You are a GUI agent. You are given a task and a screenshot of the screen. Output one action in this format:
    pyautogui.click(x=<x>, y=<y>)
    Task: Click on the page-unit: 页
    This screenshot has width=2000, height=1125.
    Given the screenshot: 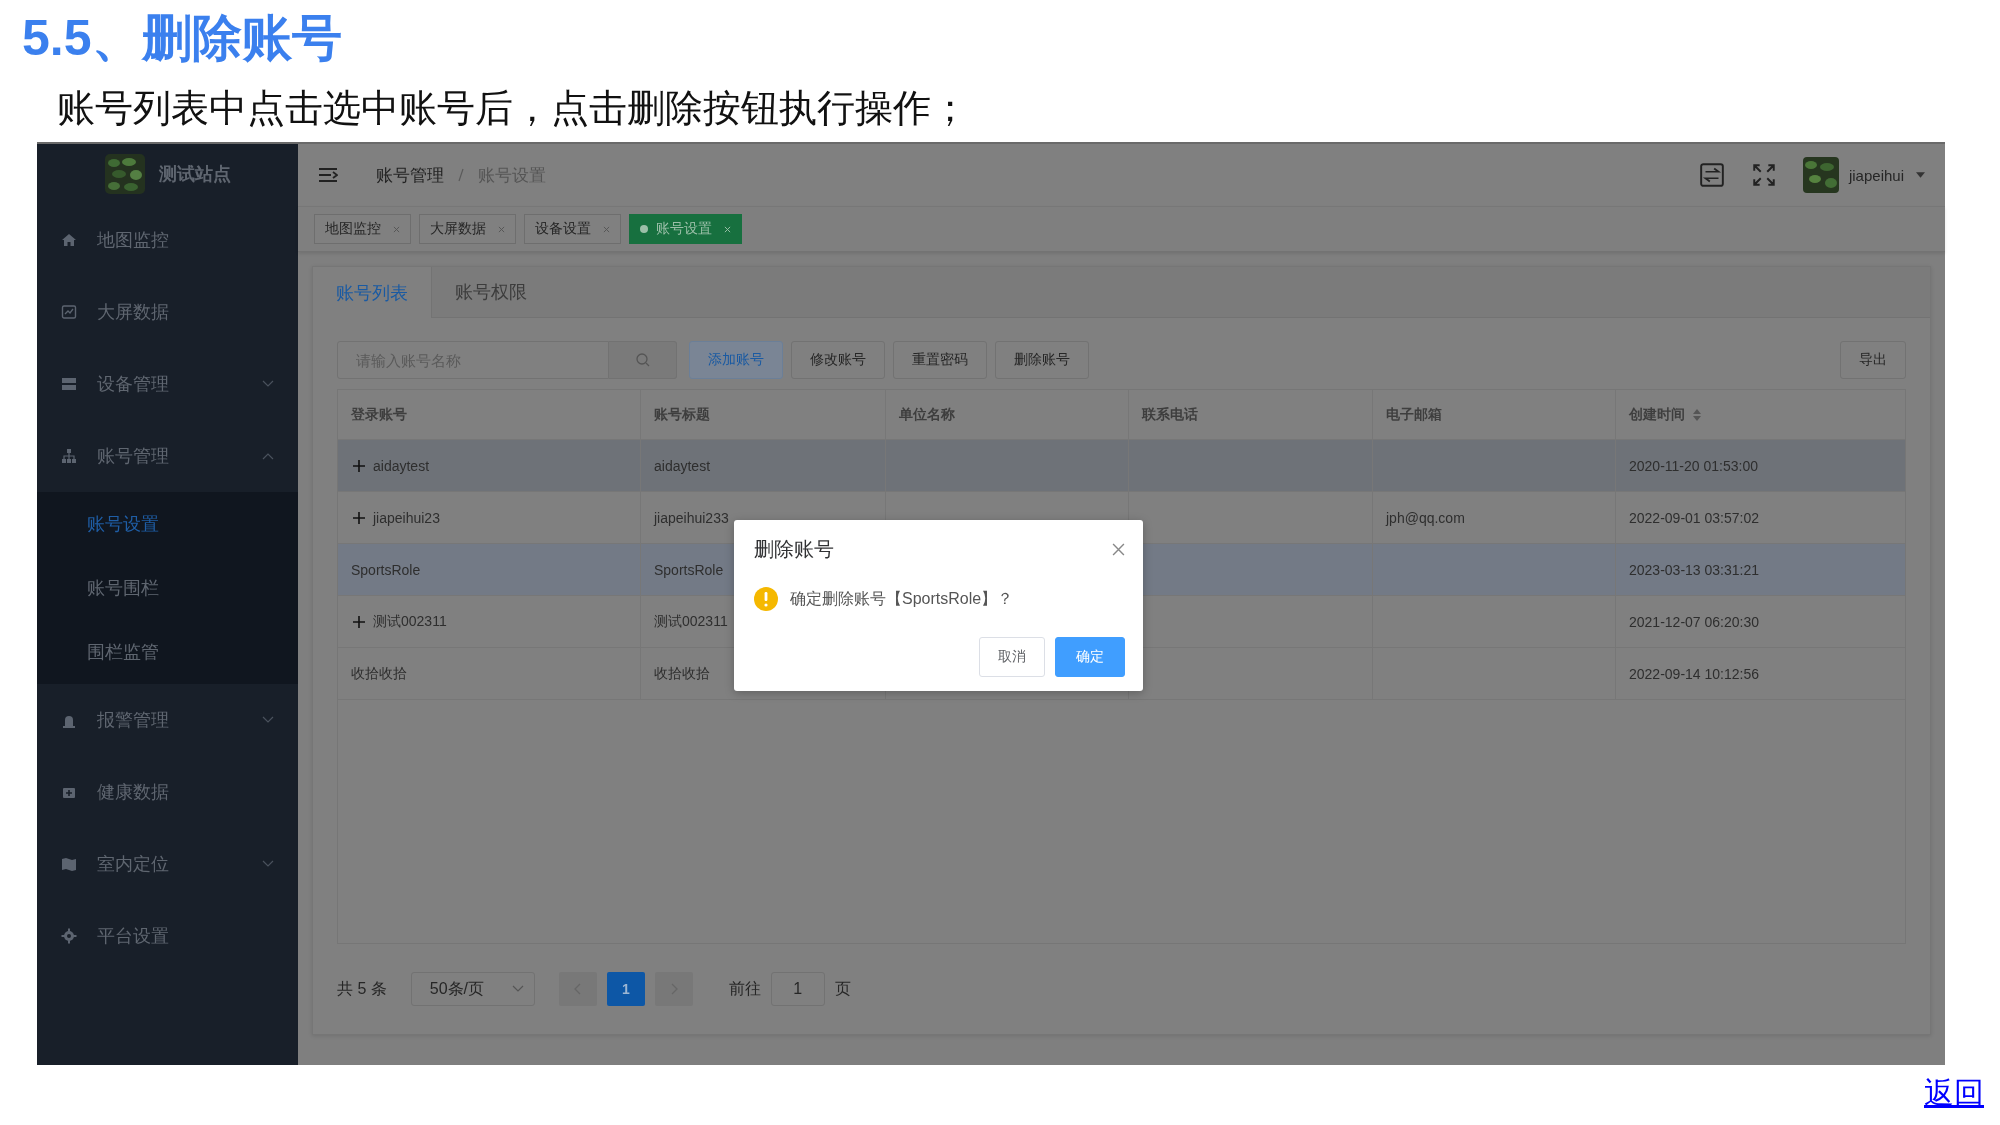 What is the action you would take?
    pyautogui.click(x=842, y=988)
    